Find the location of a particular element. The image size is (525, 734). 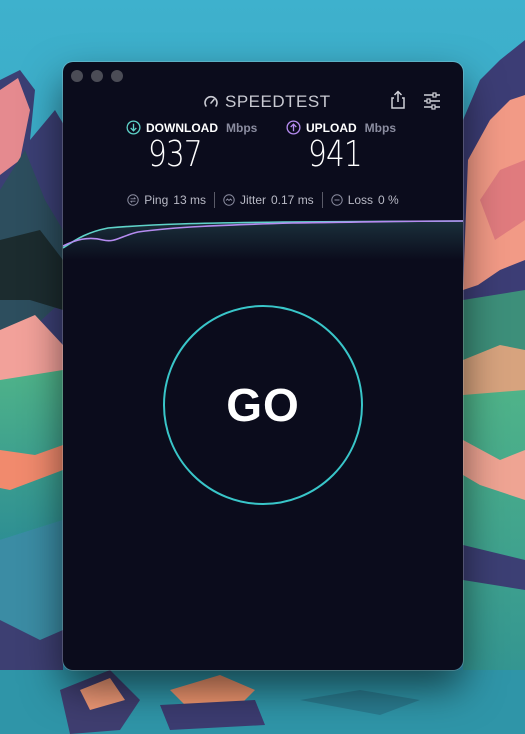

jitter-label: Jitter is located at coordinates (252, 200).